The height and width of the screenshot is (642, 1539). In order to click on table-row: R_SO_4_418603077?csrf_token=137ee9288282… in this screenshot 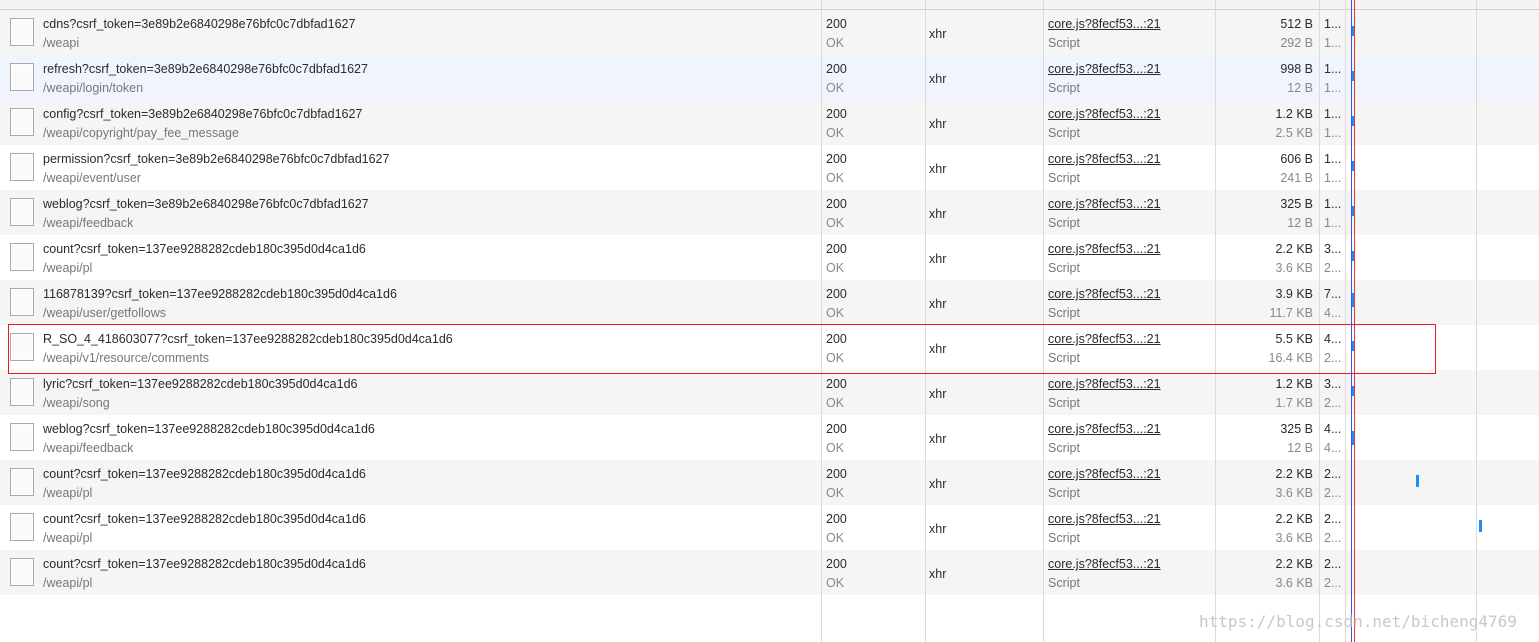, I will do `click(769, 347)`.